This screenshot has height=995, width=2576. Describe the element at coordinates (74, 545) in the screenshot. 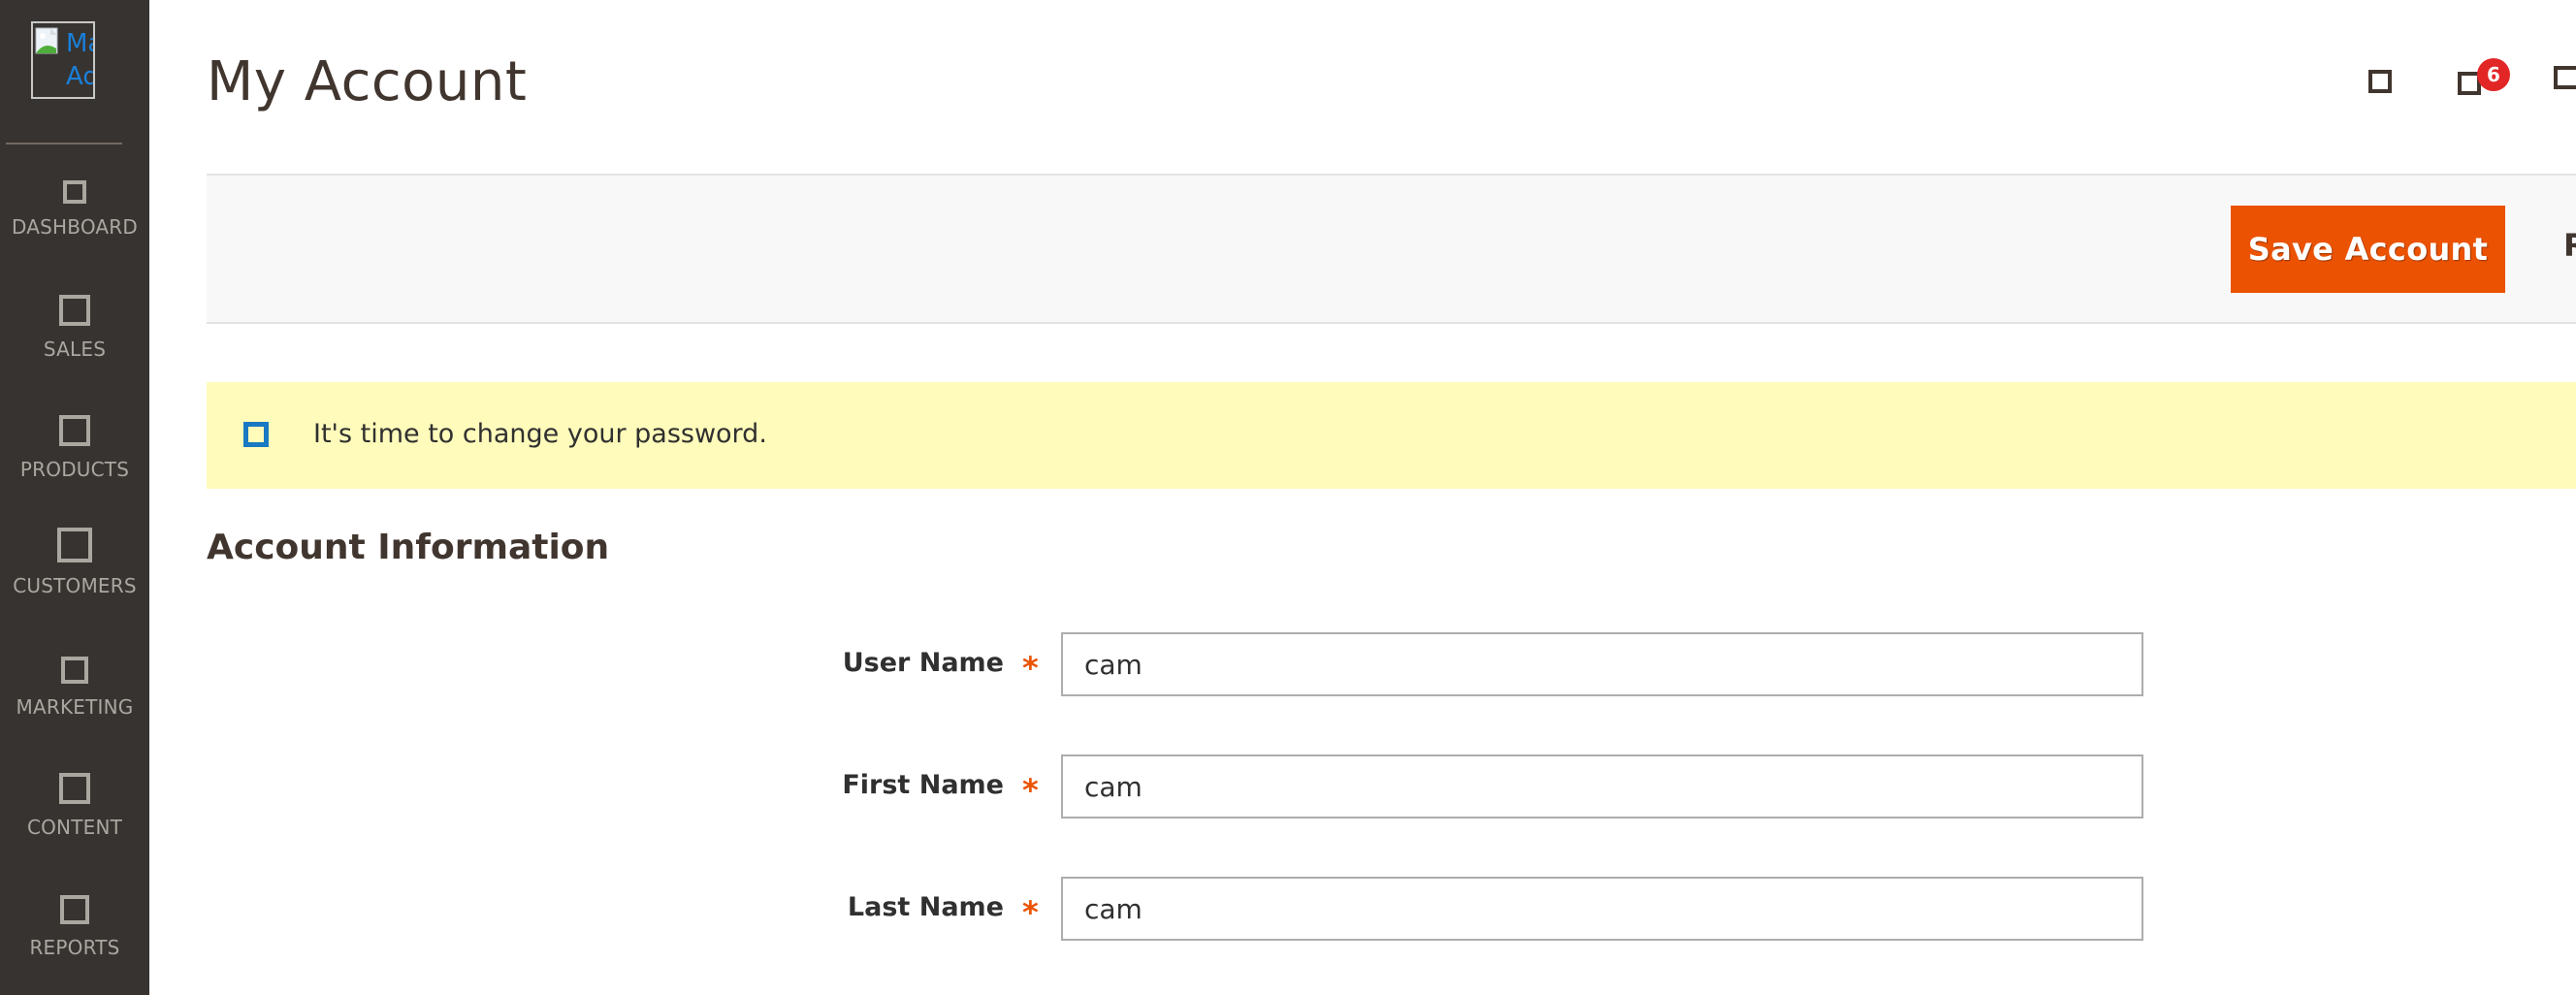

I see `customers-icon` at that location.